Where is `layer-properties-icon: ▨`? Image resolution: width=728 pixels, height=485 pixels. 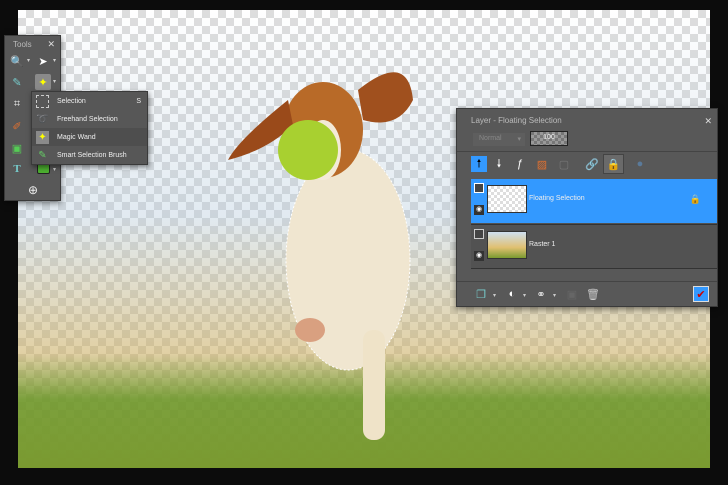 layer-properties-icon: ▨ is located at coordinates (542, 164).